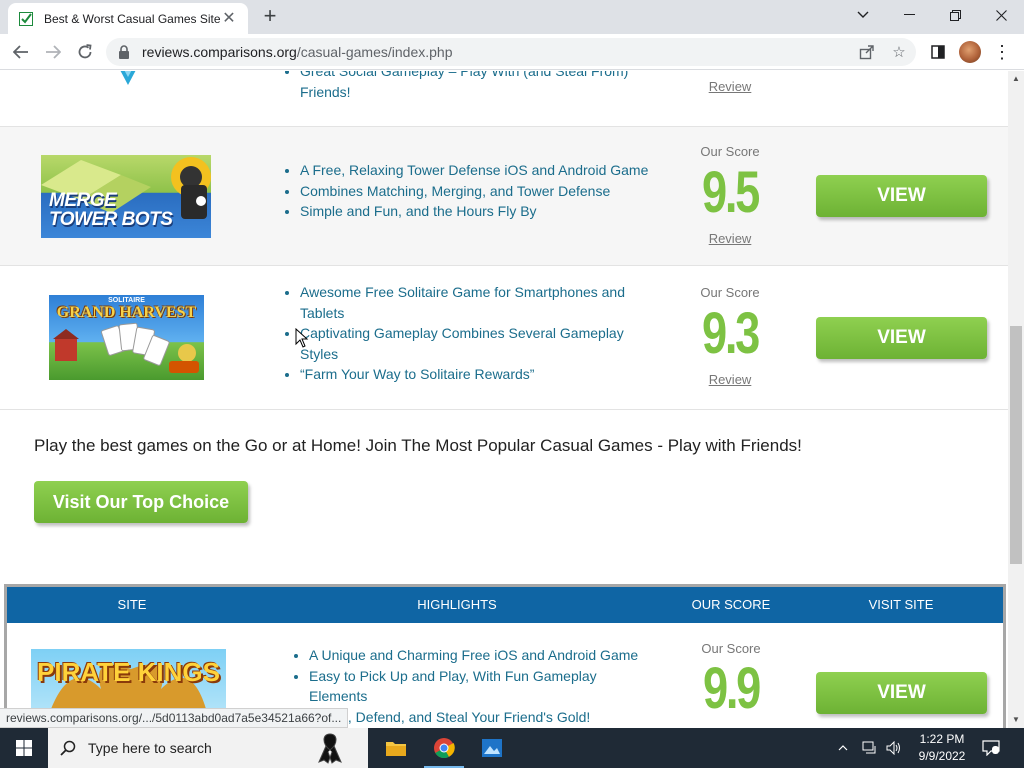 The image size is (1024, 768). Describe the element at coordinates (942, 748) in the screenshot. I see `taskbar-clock: 1:22 PM 9/9/2022` at that location.